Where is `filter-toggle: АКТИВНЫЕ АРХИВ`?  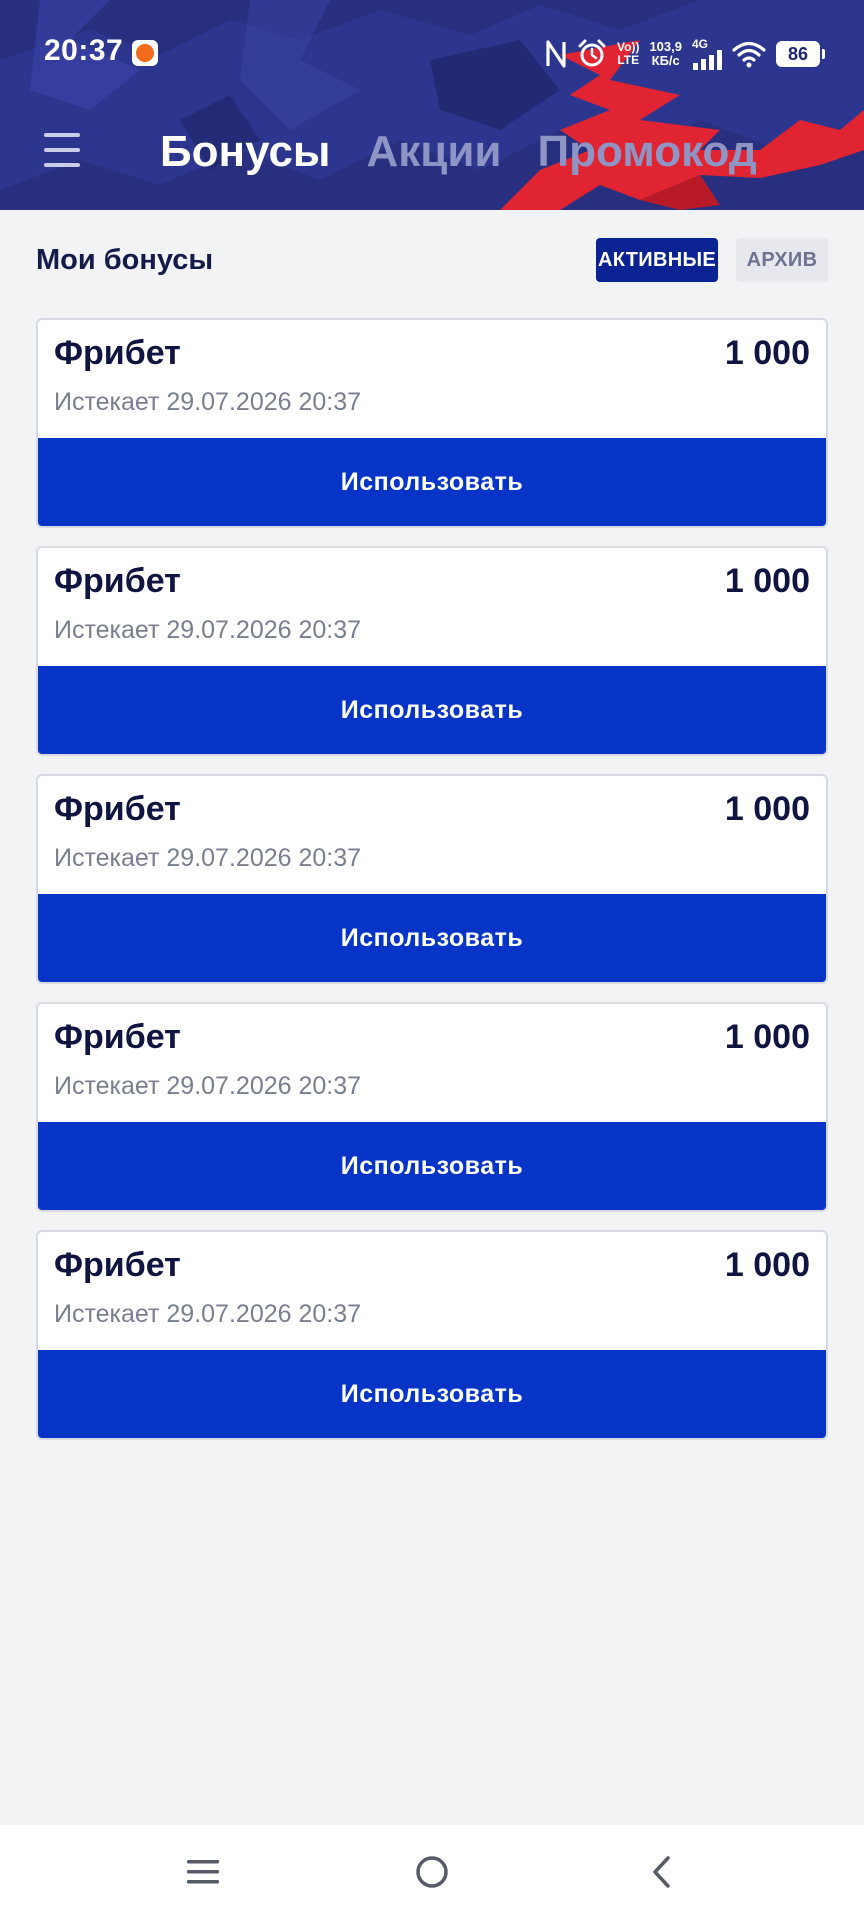
filter-toggle: АКТИВНЫЕ АРХИВ is located at coordinates (712, 260).